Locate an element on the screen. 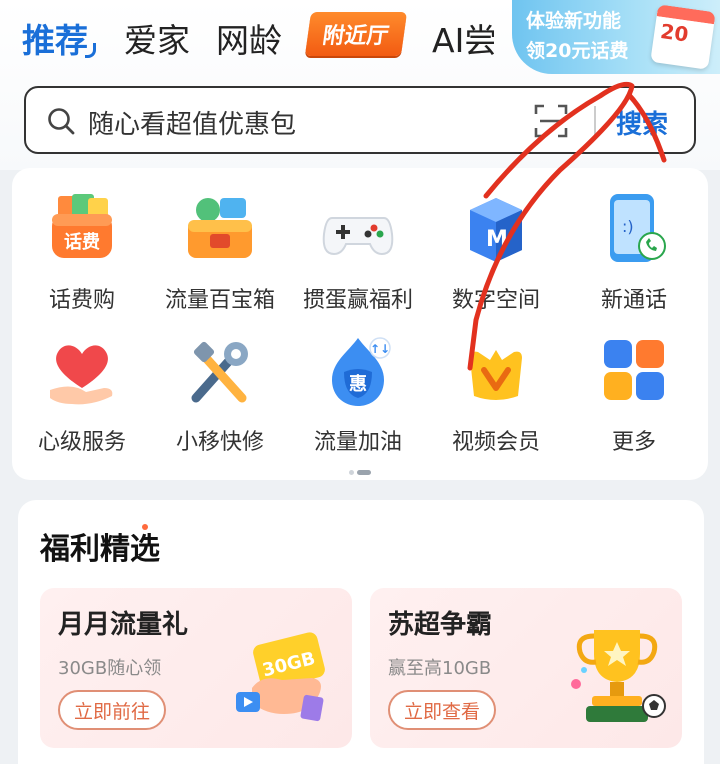 The image size is (720, 764). benefit-card-su-league: 苏超争霸 赢至高10GB 立即查看 is located at coordinates (526, 668).